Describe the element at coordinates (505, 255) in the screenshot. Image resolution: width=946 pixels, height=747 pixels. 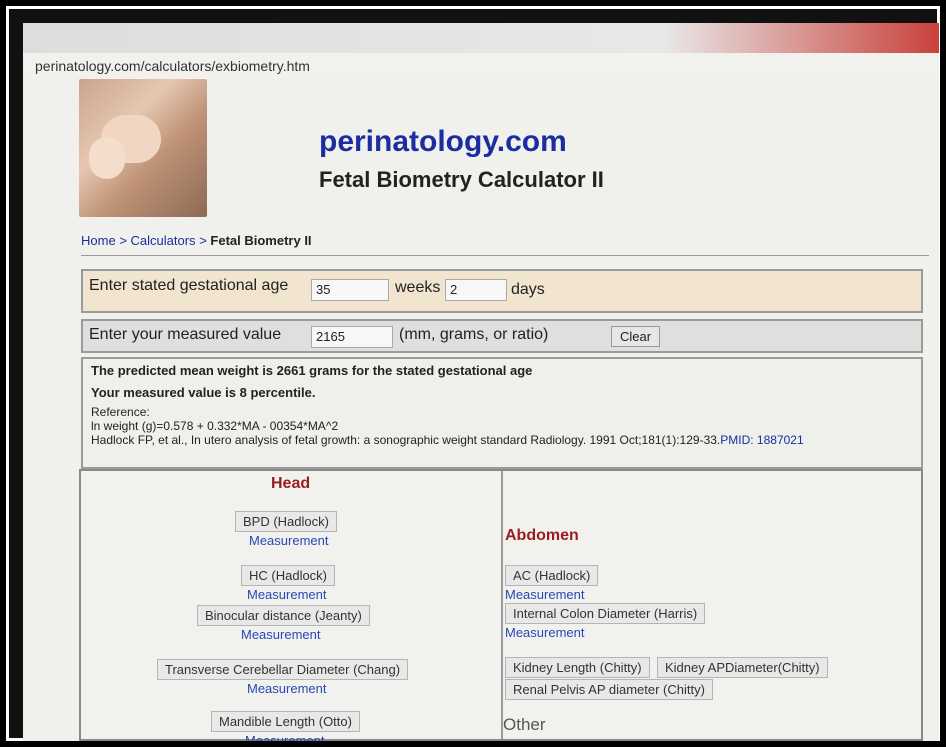
I see `divider-line` at that location.